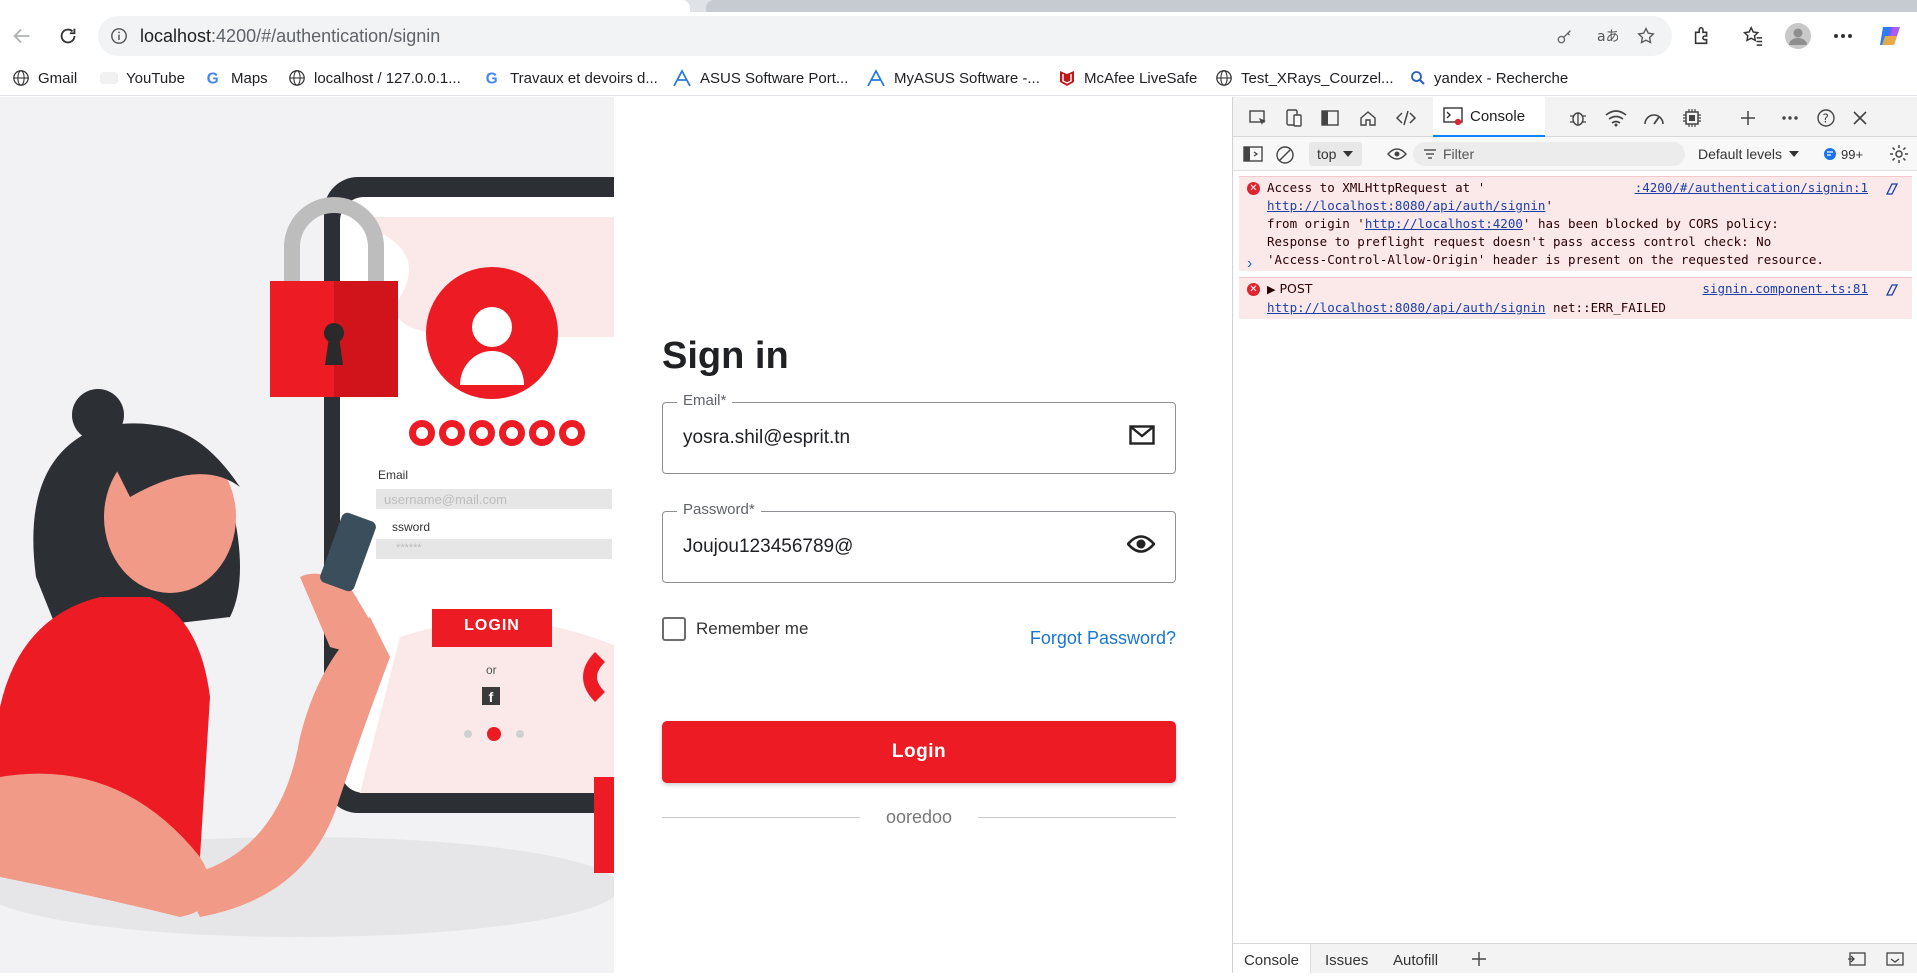 The image size is (1917, 978). Describe the element at coordinates (1253, 154) in the screenshot. I see `sidebar-toggle-icon` at that location.